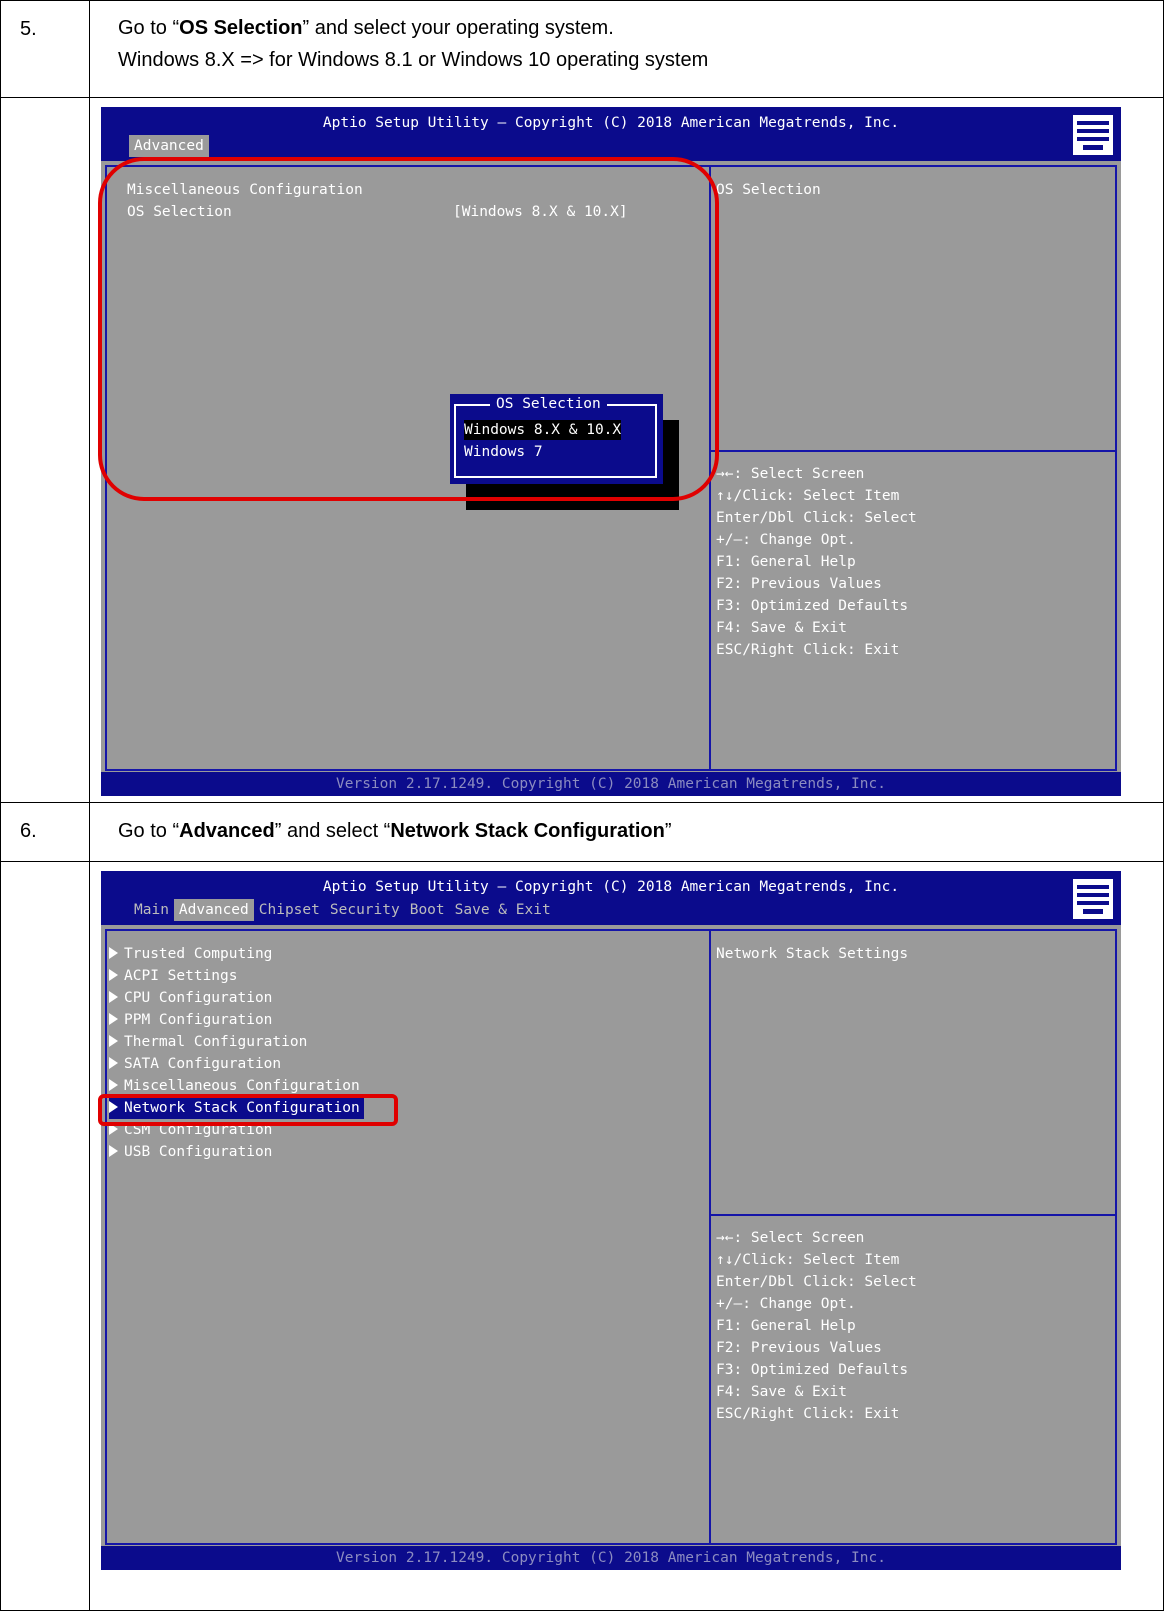 This screenshot has width=1167, height=1612. Describe the element at coordinates (195, 1064) in the screenshot. I see `menu-item-sata-configuration: SATA Configuration` at that location.